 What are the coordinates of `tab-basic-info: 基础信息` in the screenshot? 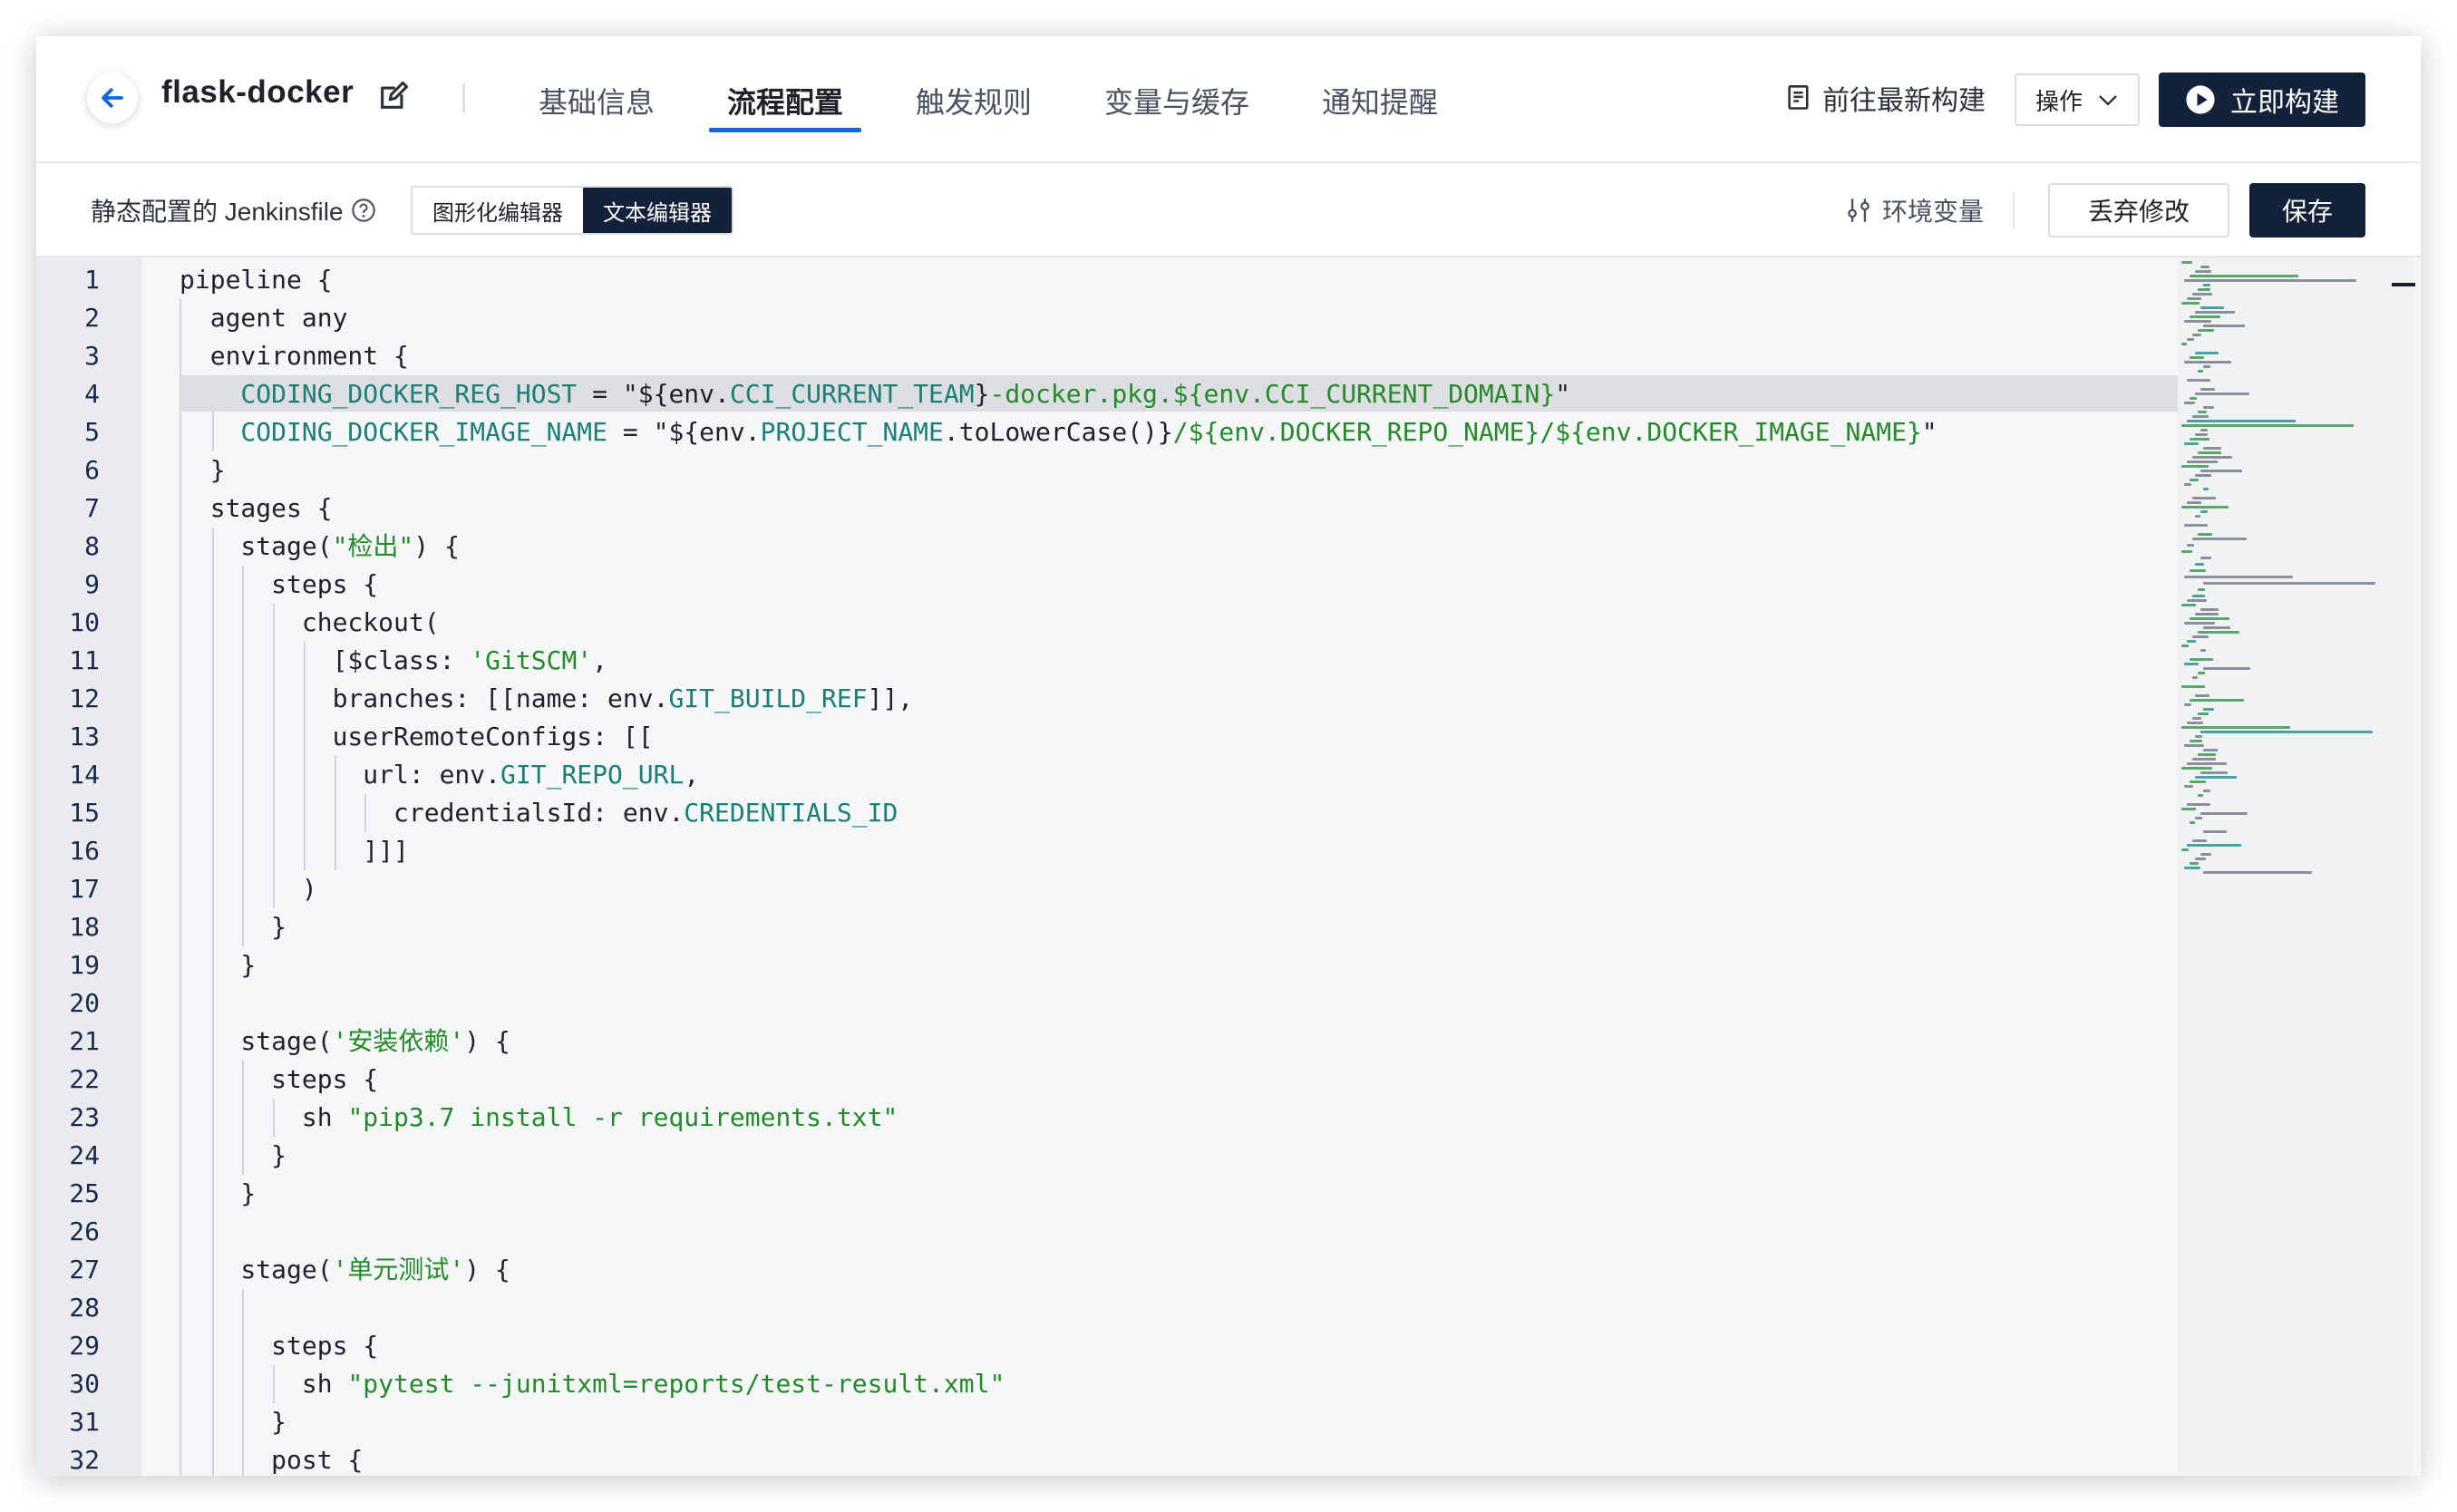 It's located at (597, 107).